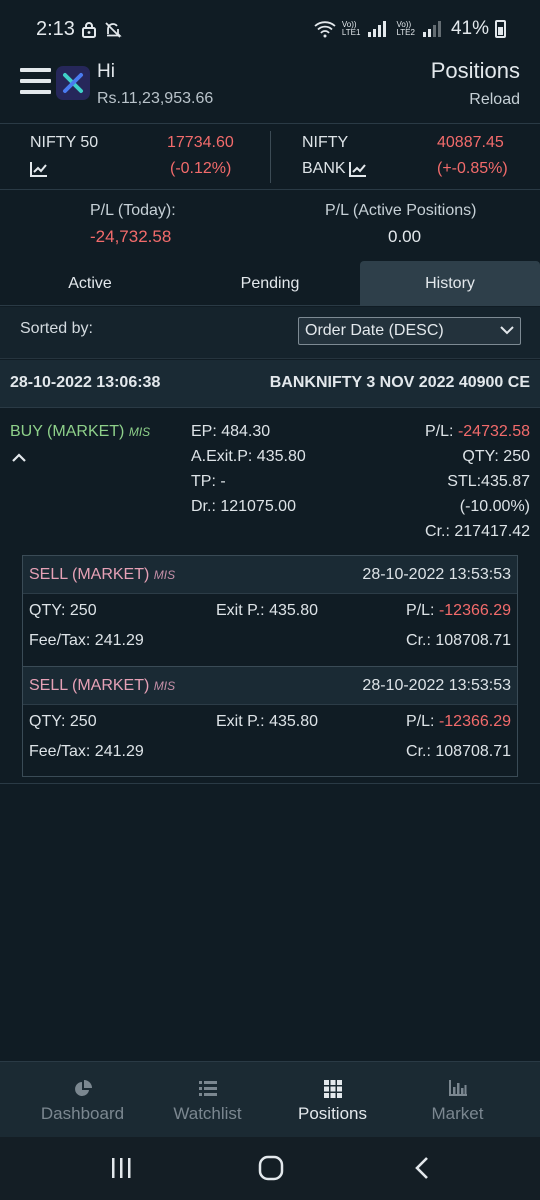  Describe the element at coordinates (496, 456) in the screenshot. I see `trade-qty: QTY: 250` at that location.